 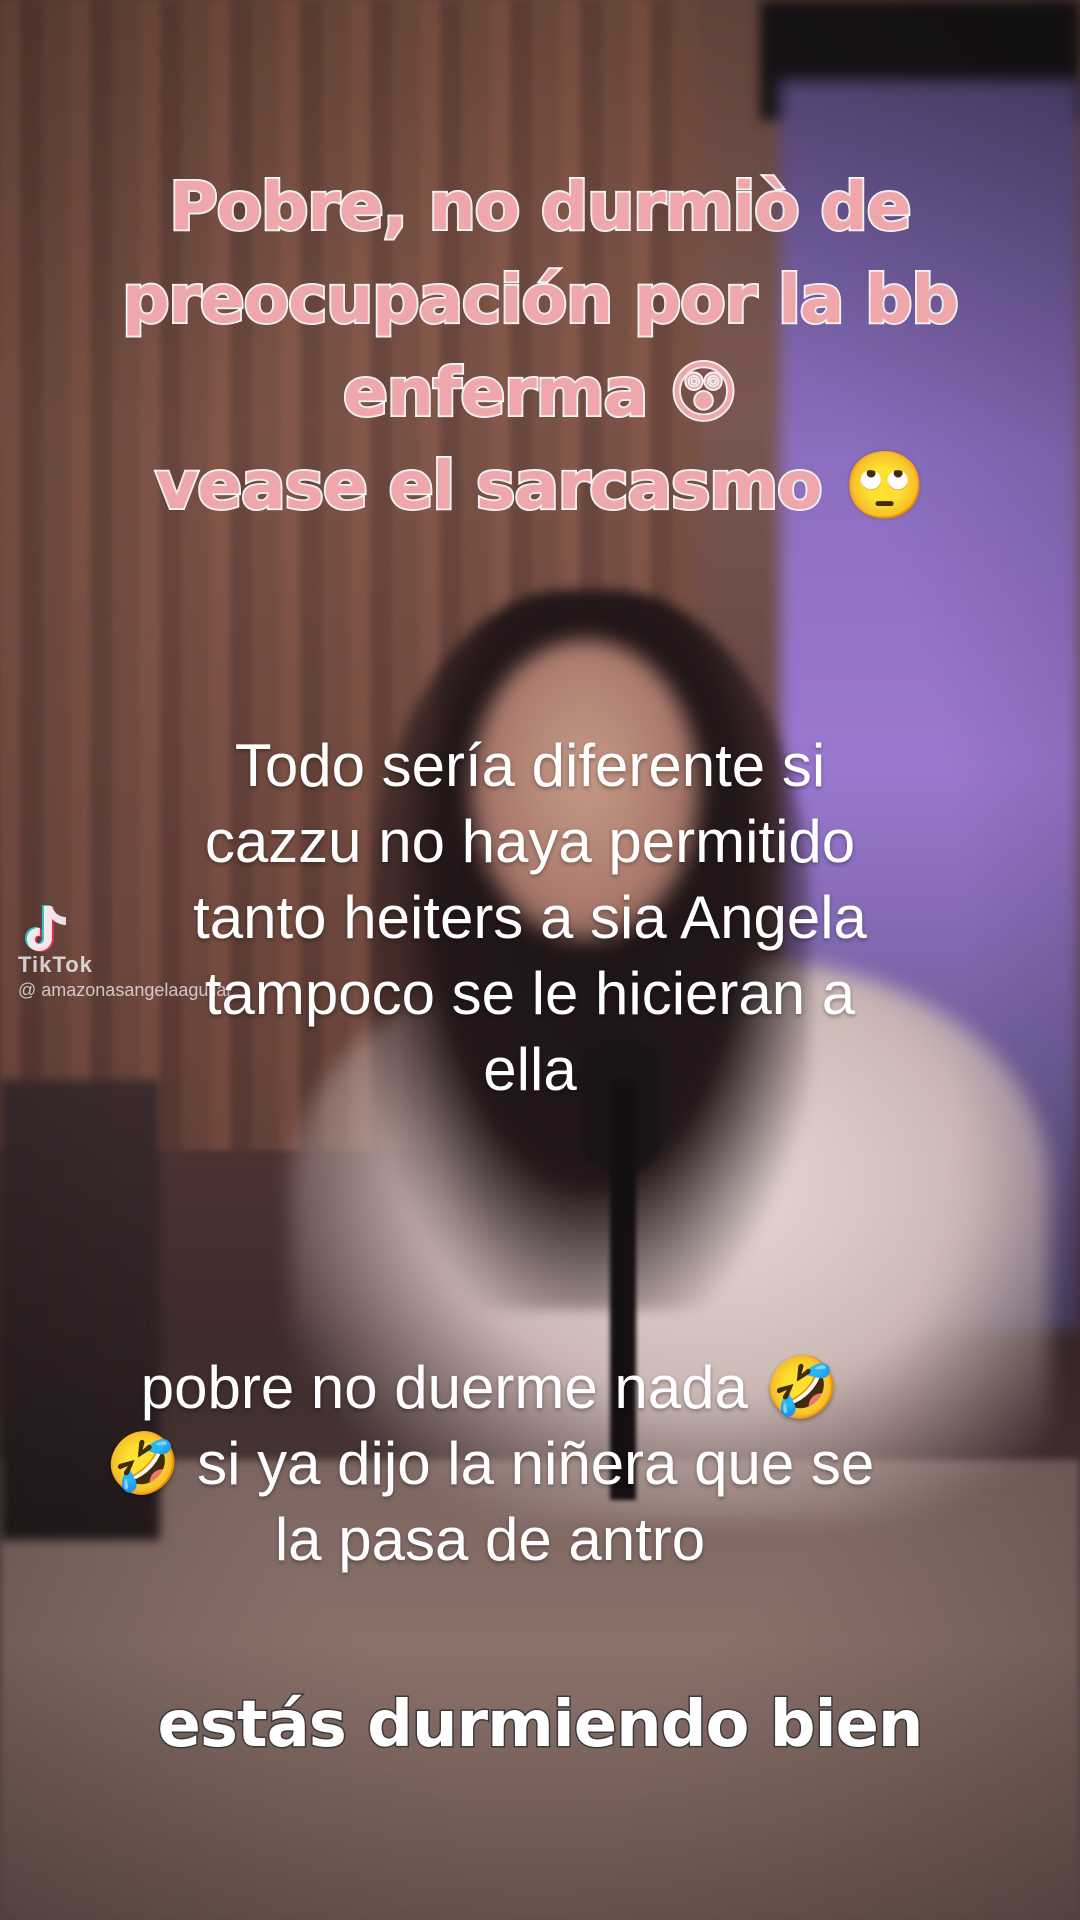 I want to click on video-subtitle: estás durmiendo bien, so click(x=540, y=1725).